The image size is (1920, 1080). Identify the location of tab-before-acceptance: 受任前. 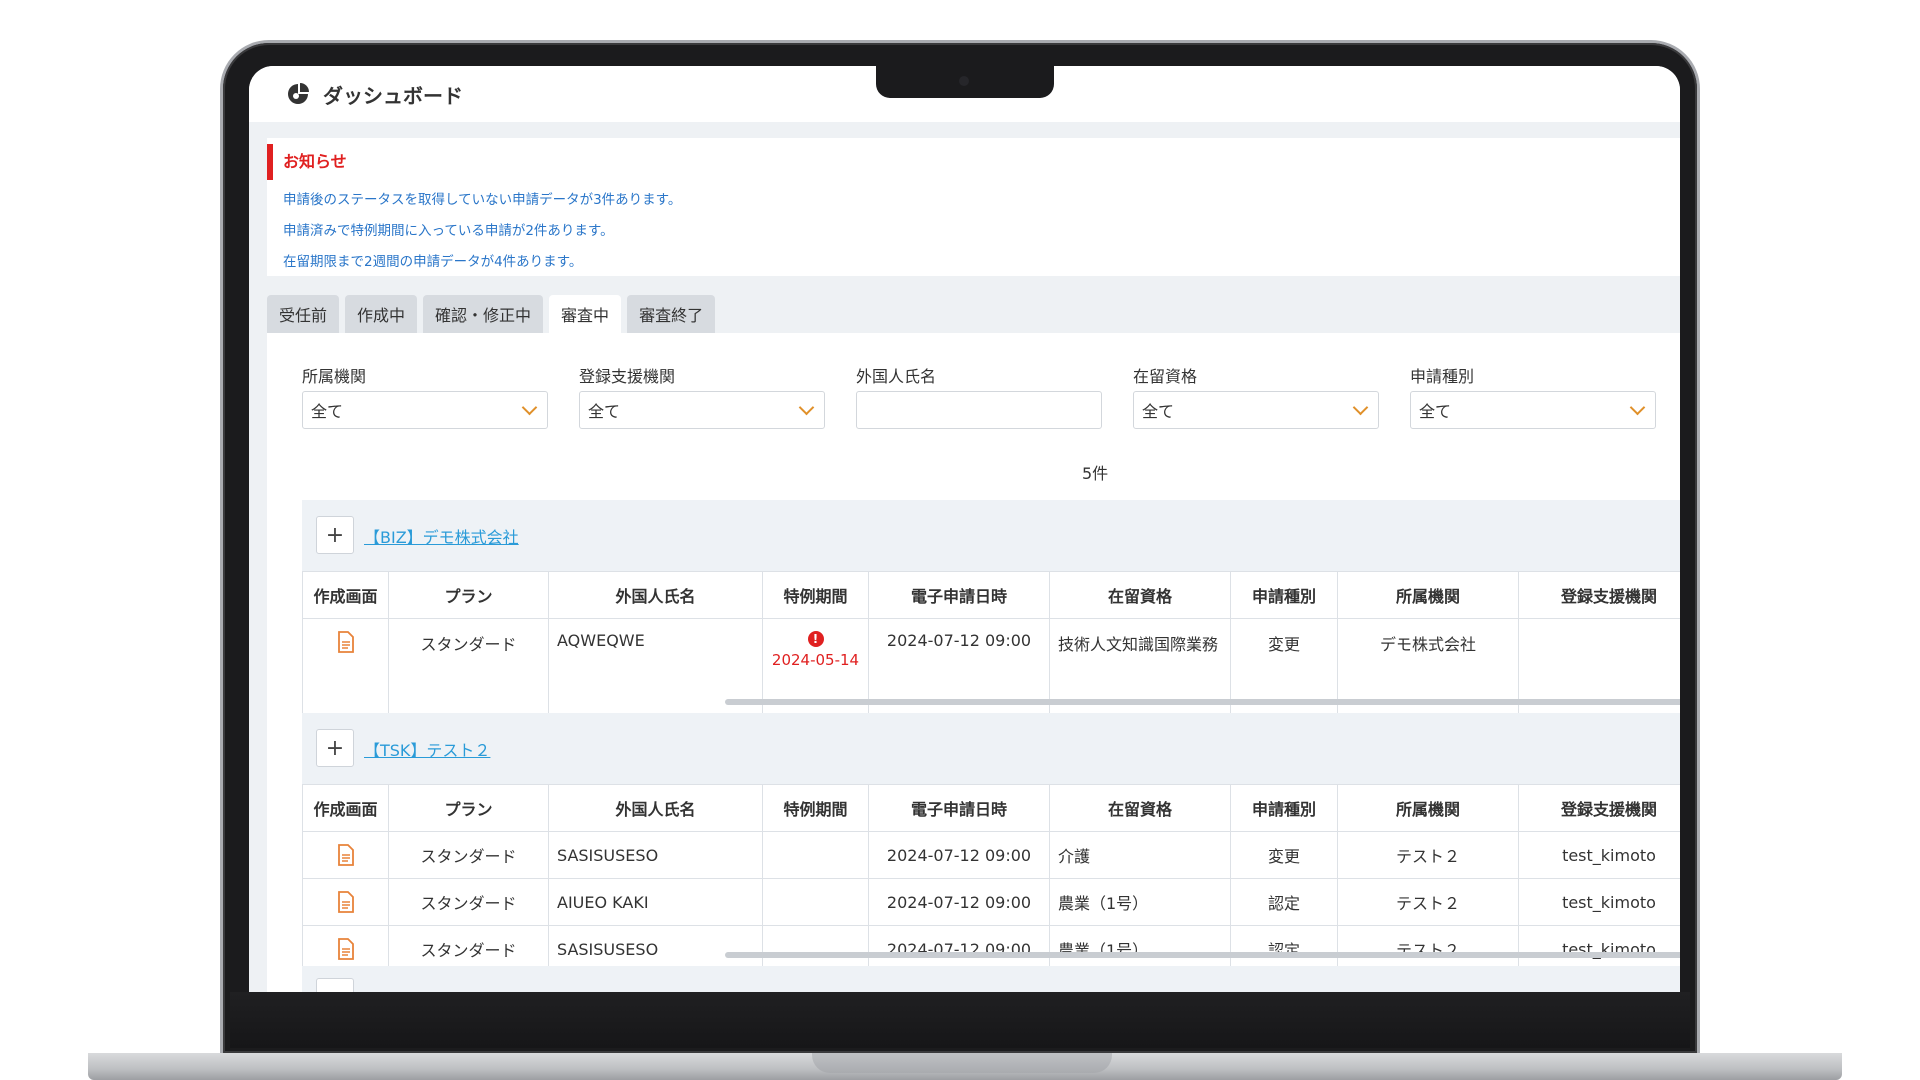
(303, 314).